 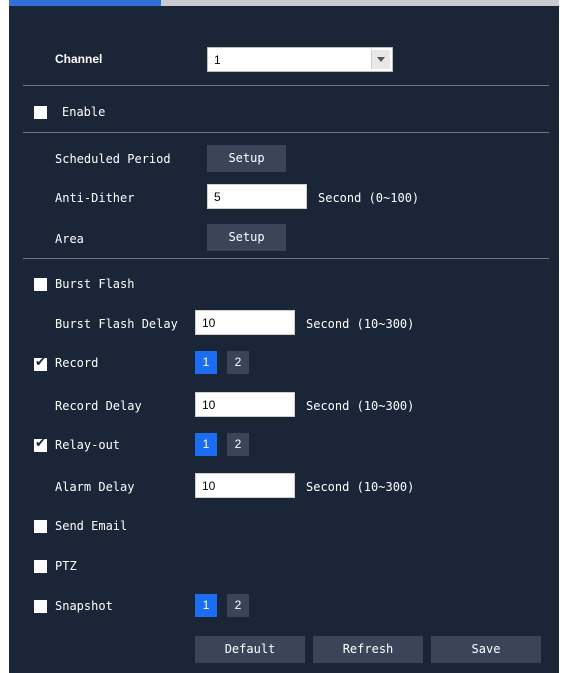 What do you see at coordinates (245, 404) in the screenshot?
I see `record-delay-input: 10` at bounding box center [245, 404].